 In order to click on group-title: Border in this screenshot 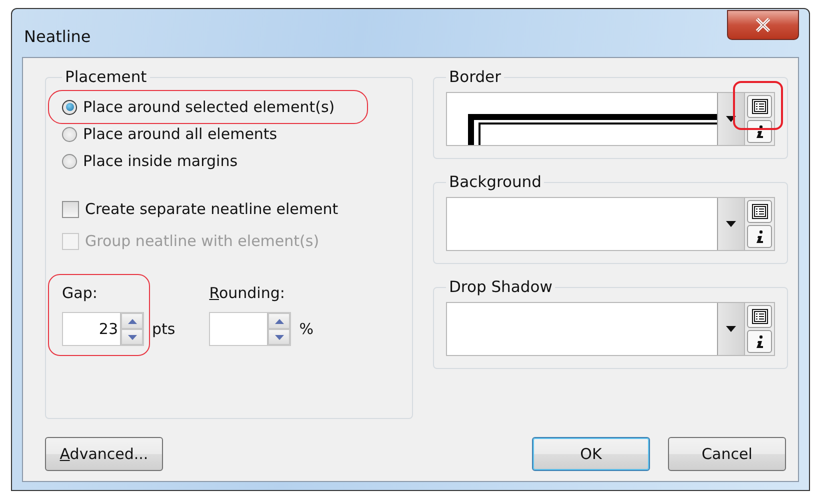, I will do `click(475, 77)`.